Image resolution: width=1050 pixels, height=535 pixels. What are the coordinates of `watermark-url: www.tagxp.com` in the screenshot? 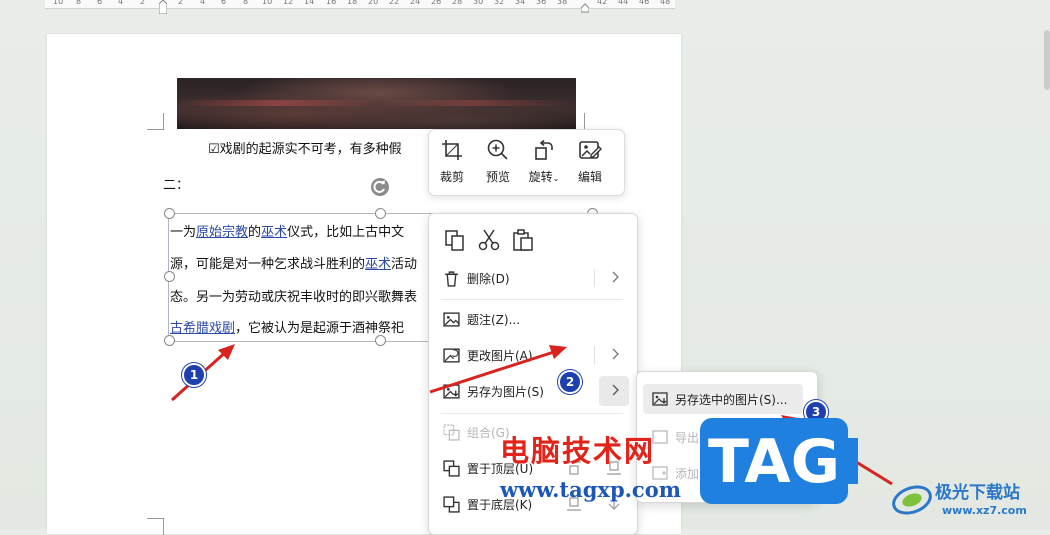 It's located at (590, 489).